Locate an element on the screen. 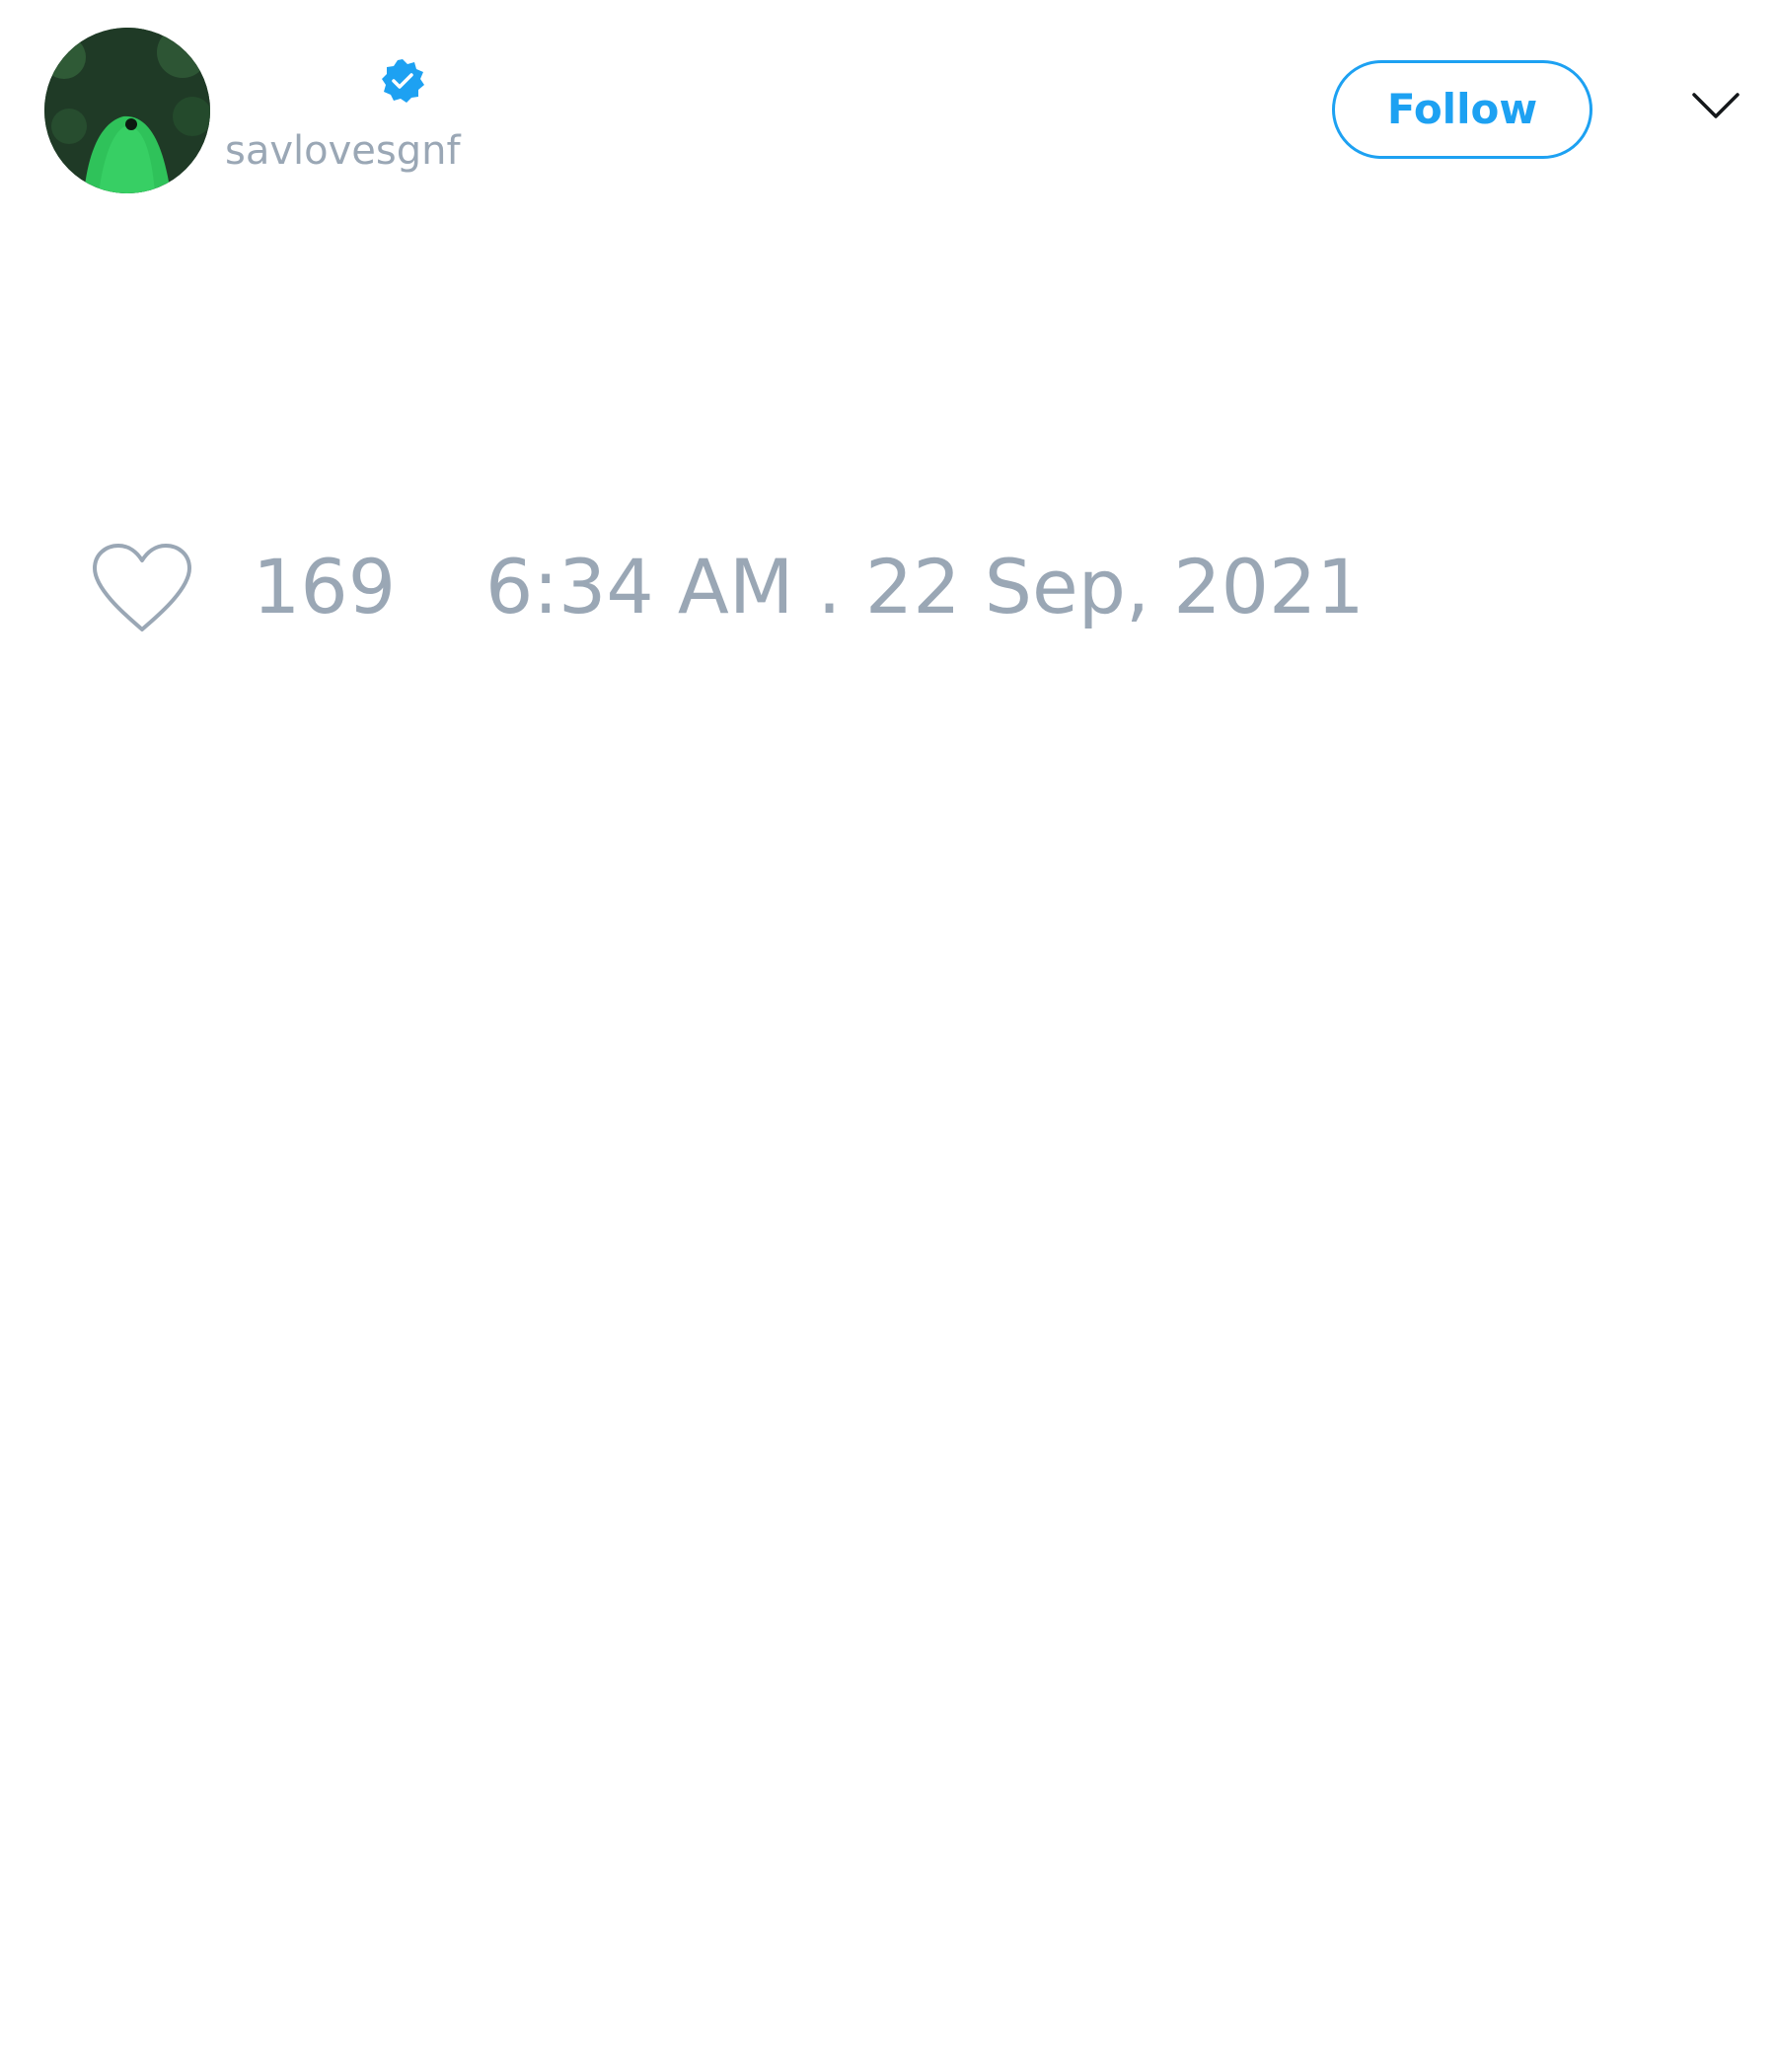 The image size is (1776, 2072). green-ghost-avatar-icon is located at coordinates (127, 111).